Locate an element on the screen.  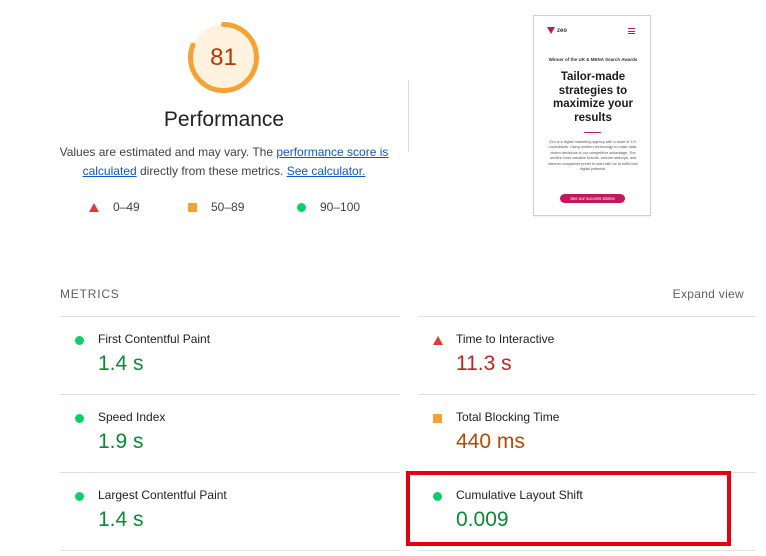
legend-poor: 0–49 is located at coordinates (114, 207).